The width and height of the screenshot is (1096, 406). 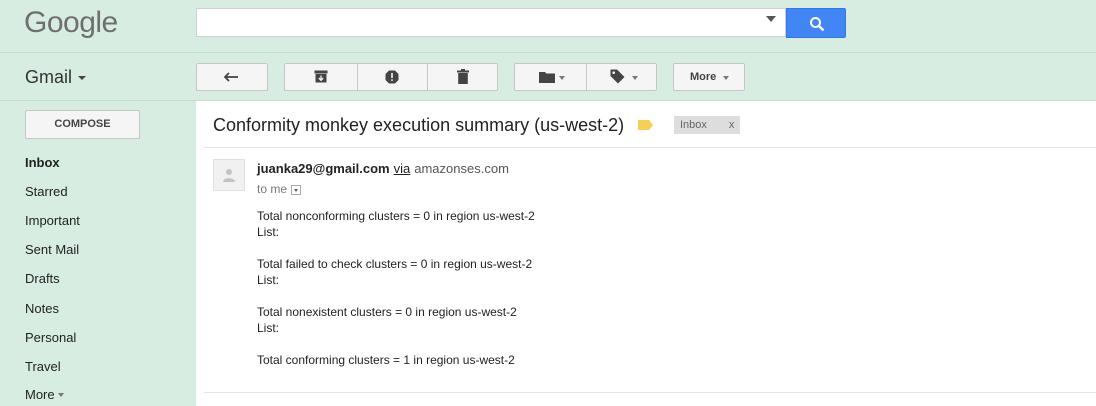 What do you see at coordinates (323, 168) in the screenshot?
I see `sender-email: juanka29@gmail.com` at bounding box center [323, 168].